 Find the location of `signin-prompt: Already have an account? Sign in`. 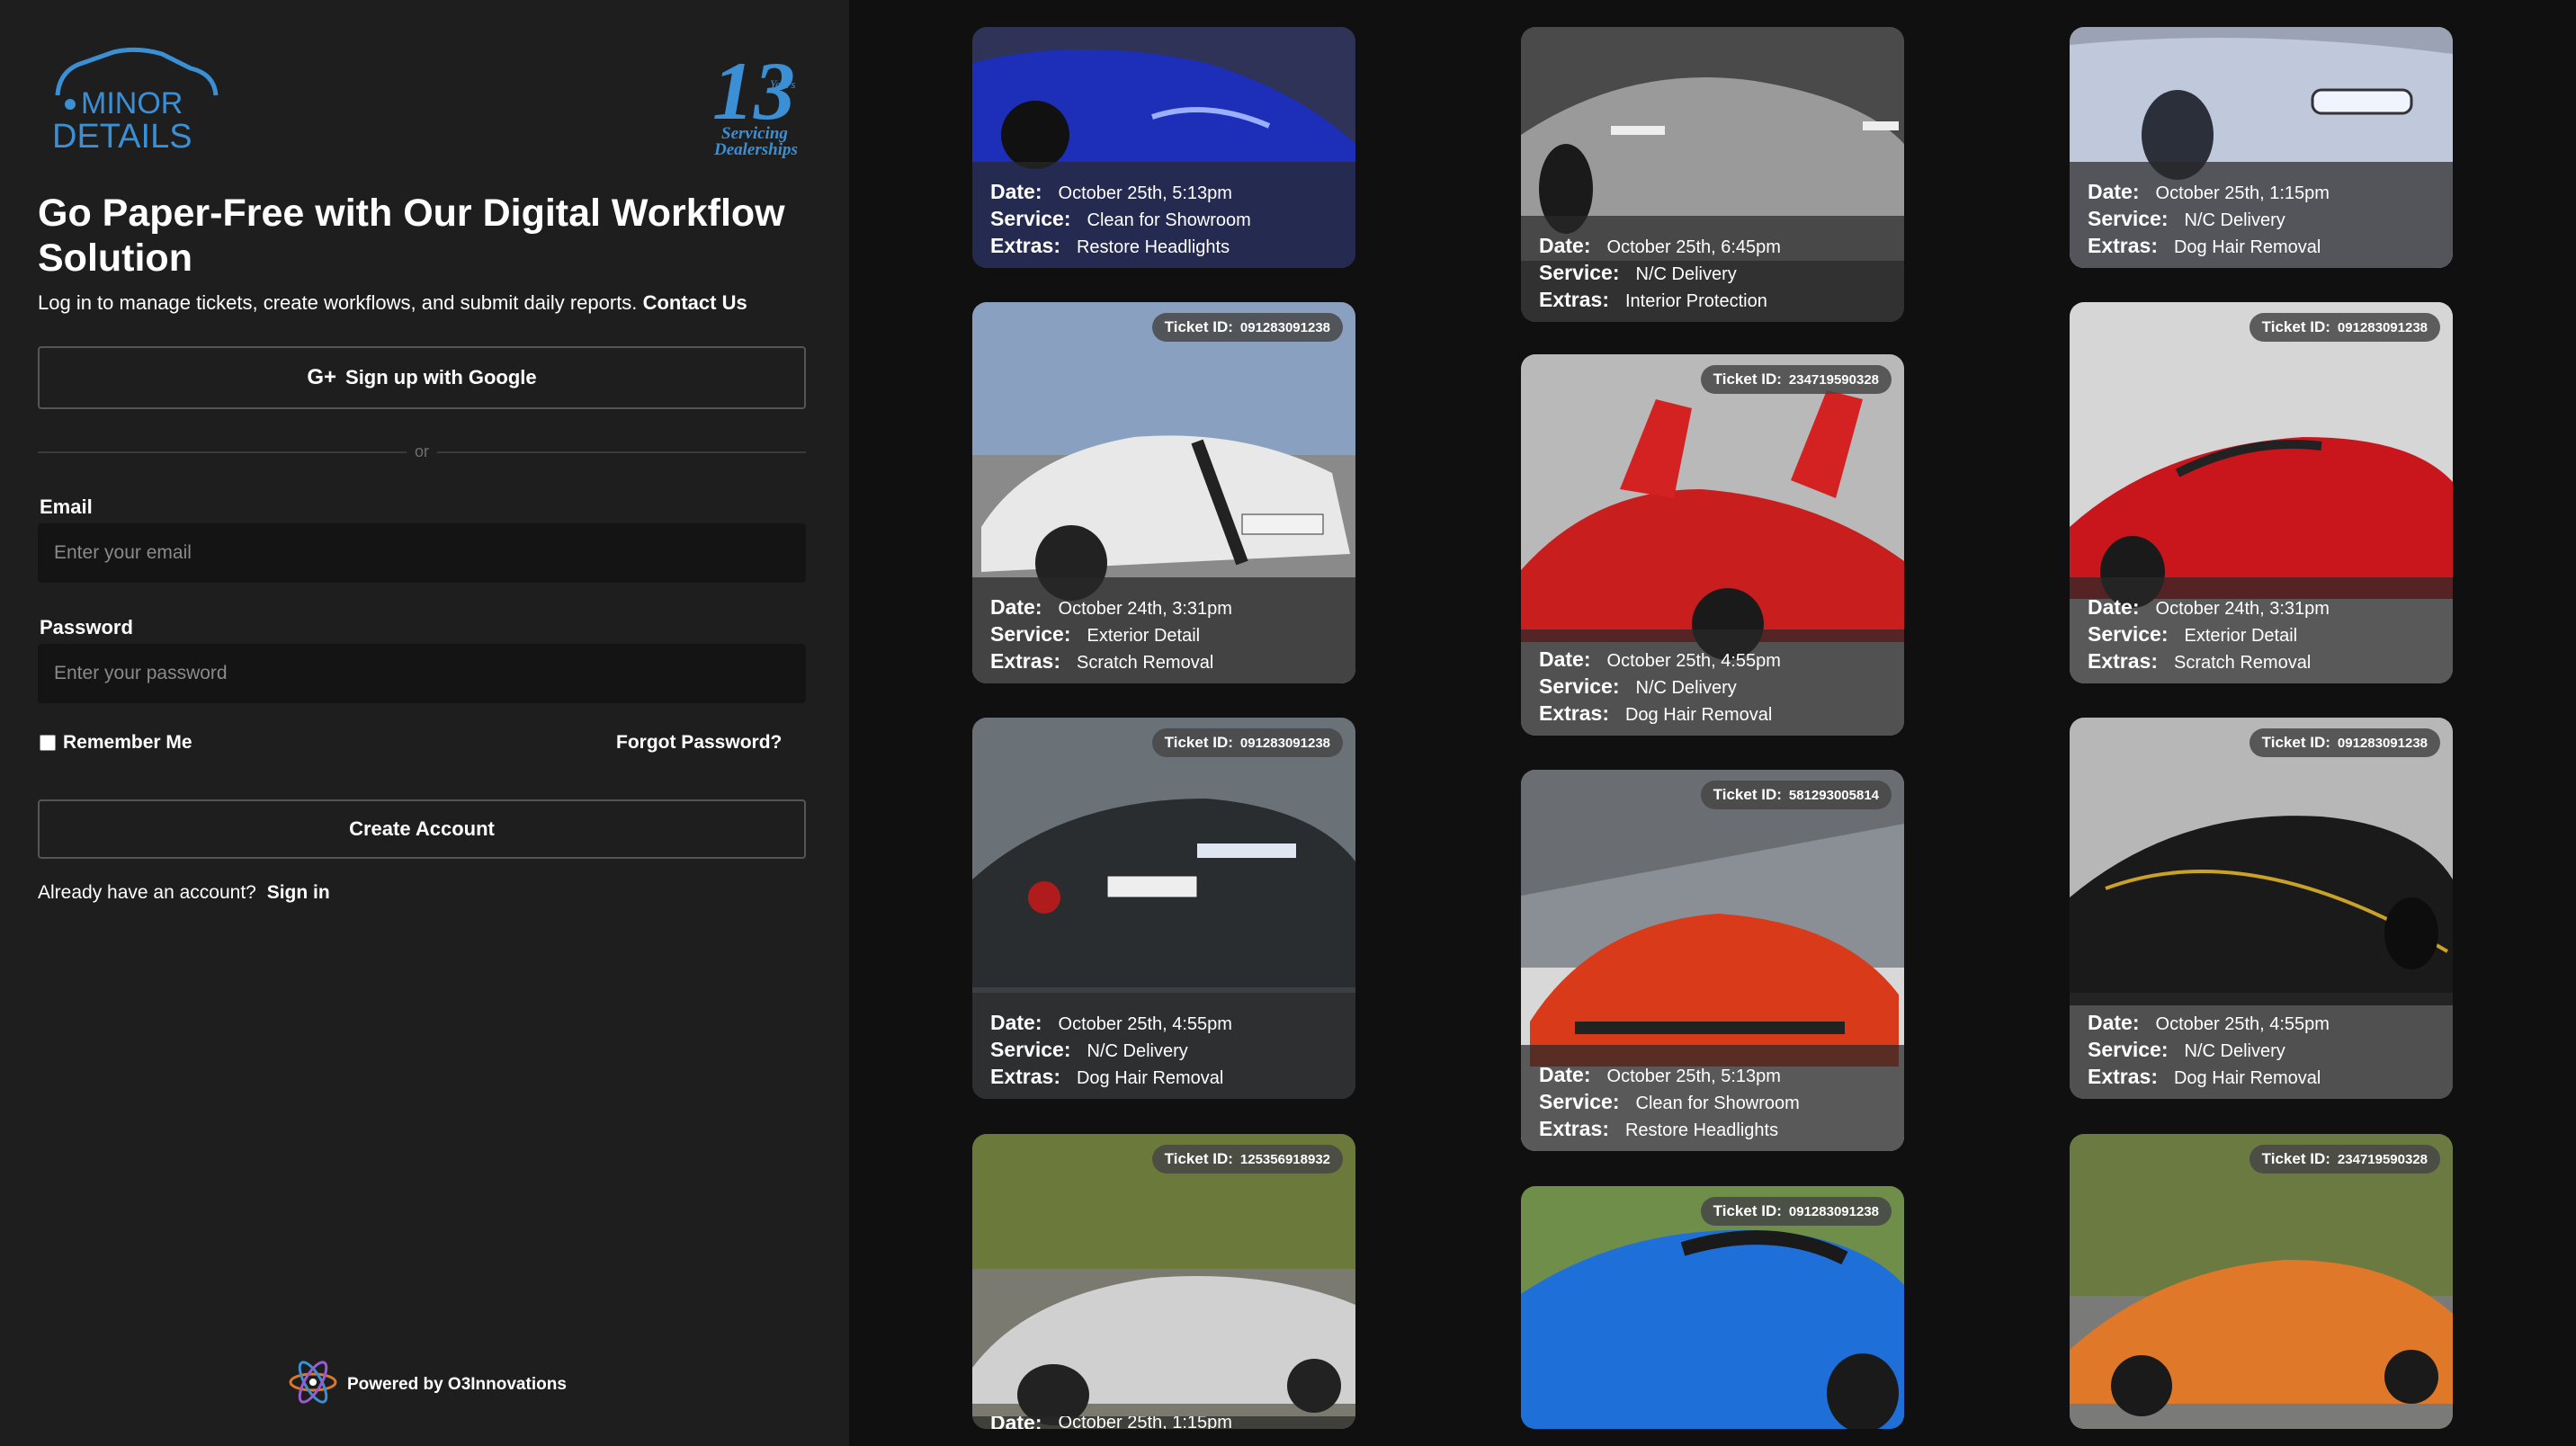

signin-prompt: Already have an account? Sign in is located at coordinates (184, 893).